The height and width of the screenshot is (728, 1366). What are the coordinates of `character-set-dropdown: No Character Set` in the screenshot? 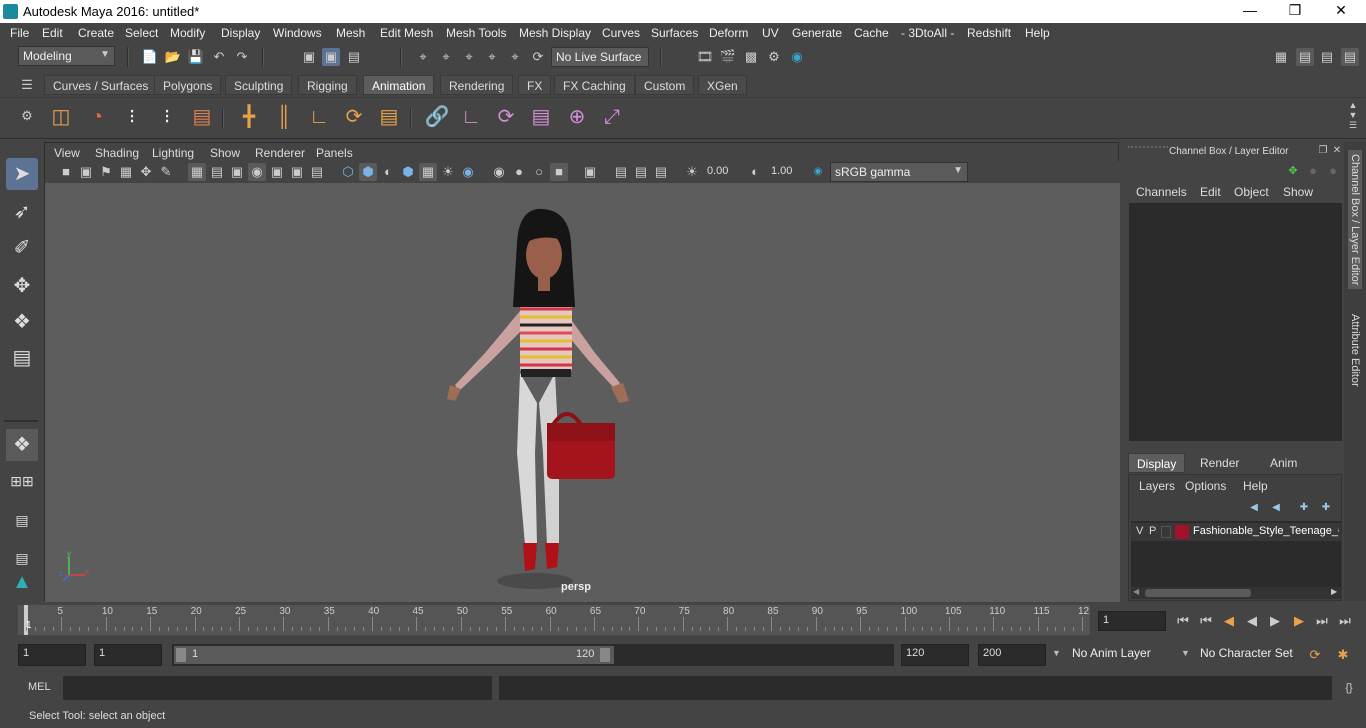 It's located at (1247, 655).